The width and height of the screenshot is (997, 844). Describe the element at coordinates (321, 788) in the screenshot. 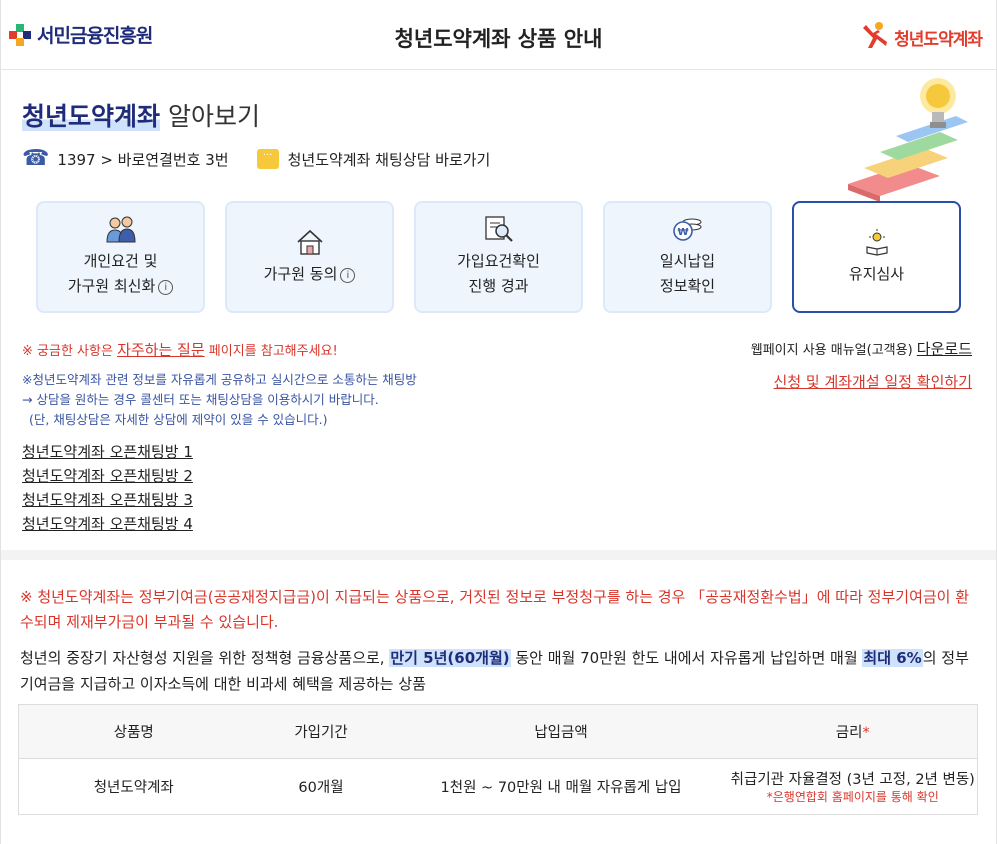

I see `cell-term: 60개월` at that location.